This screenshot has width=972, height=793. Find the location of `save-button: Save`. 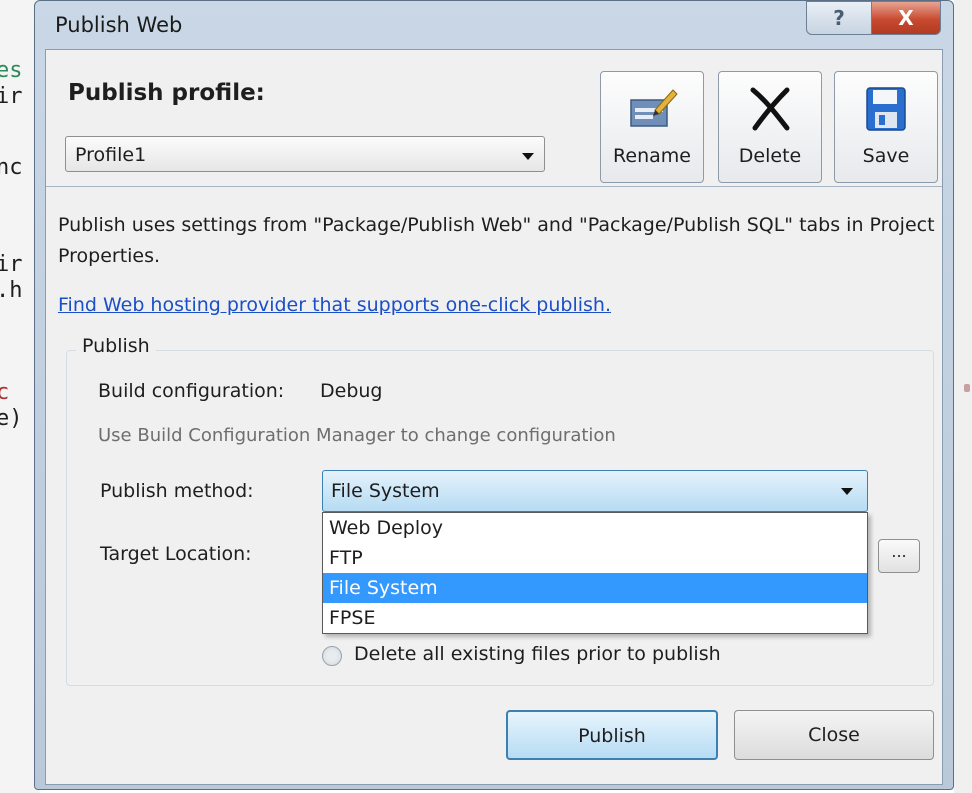

save-button: Save is located at coordinates (886, 127).